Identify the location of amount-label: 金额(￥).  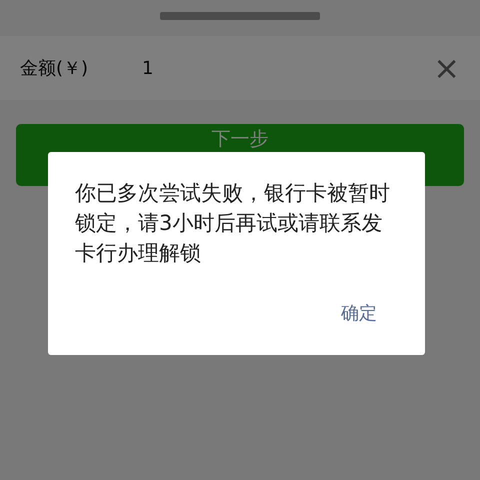
(55, 68).